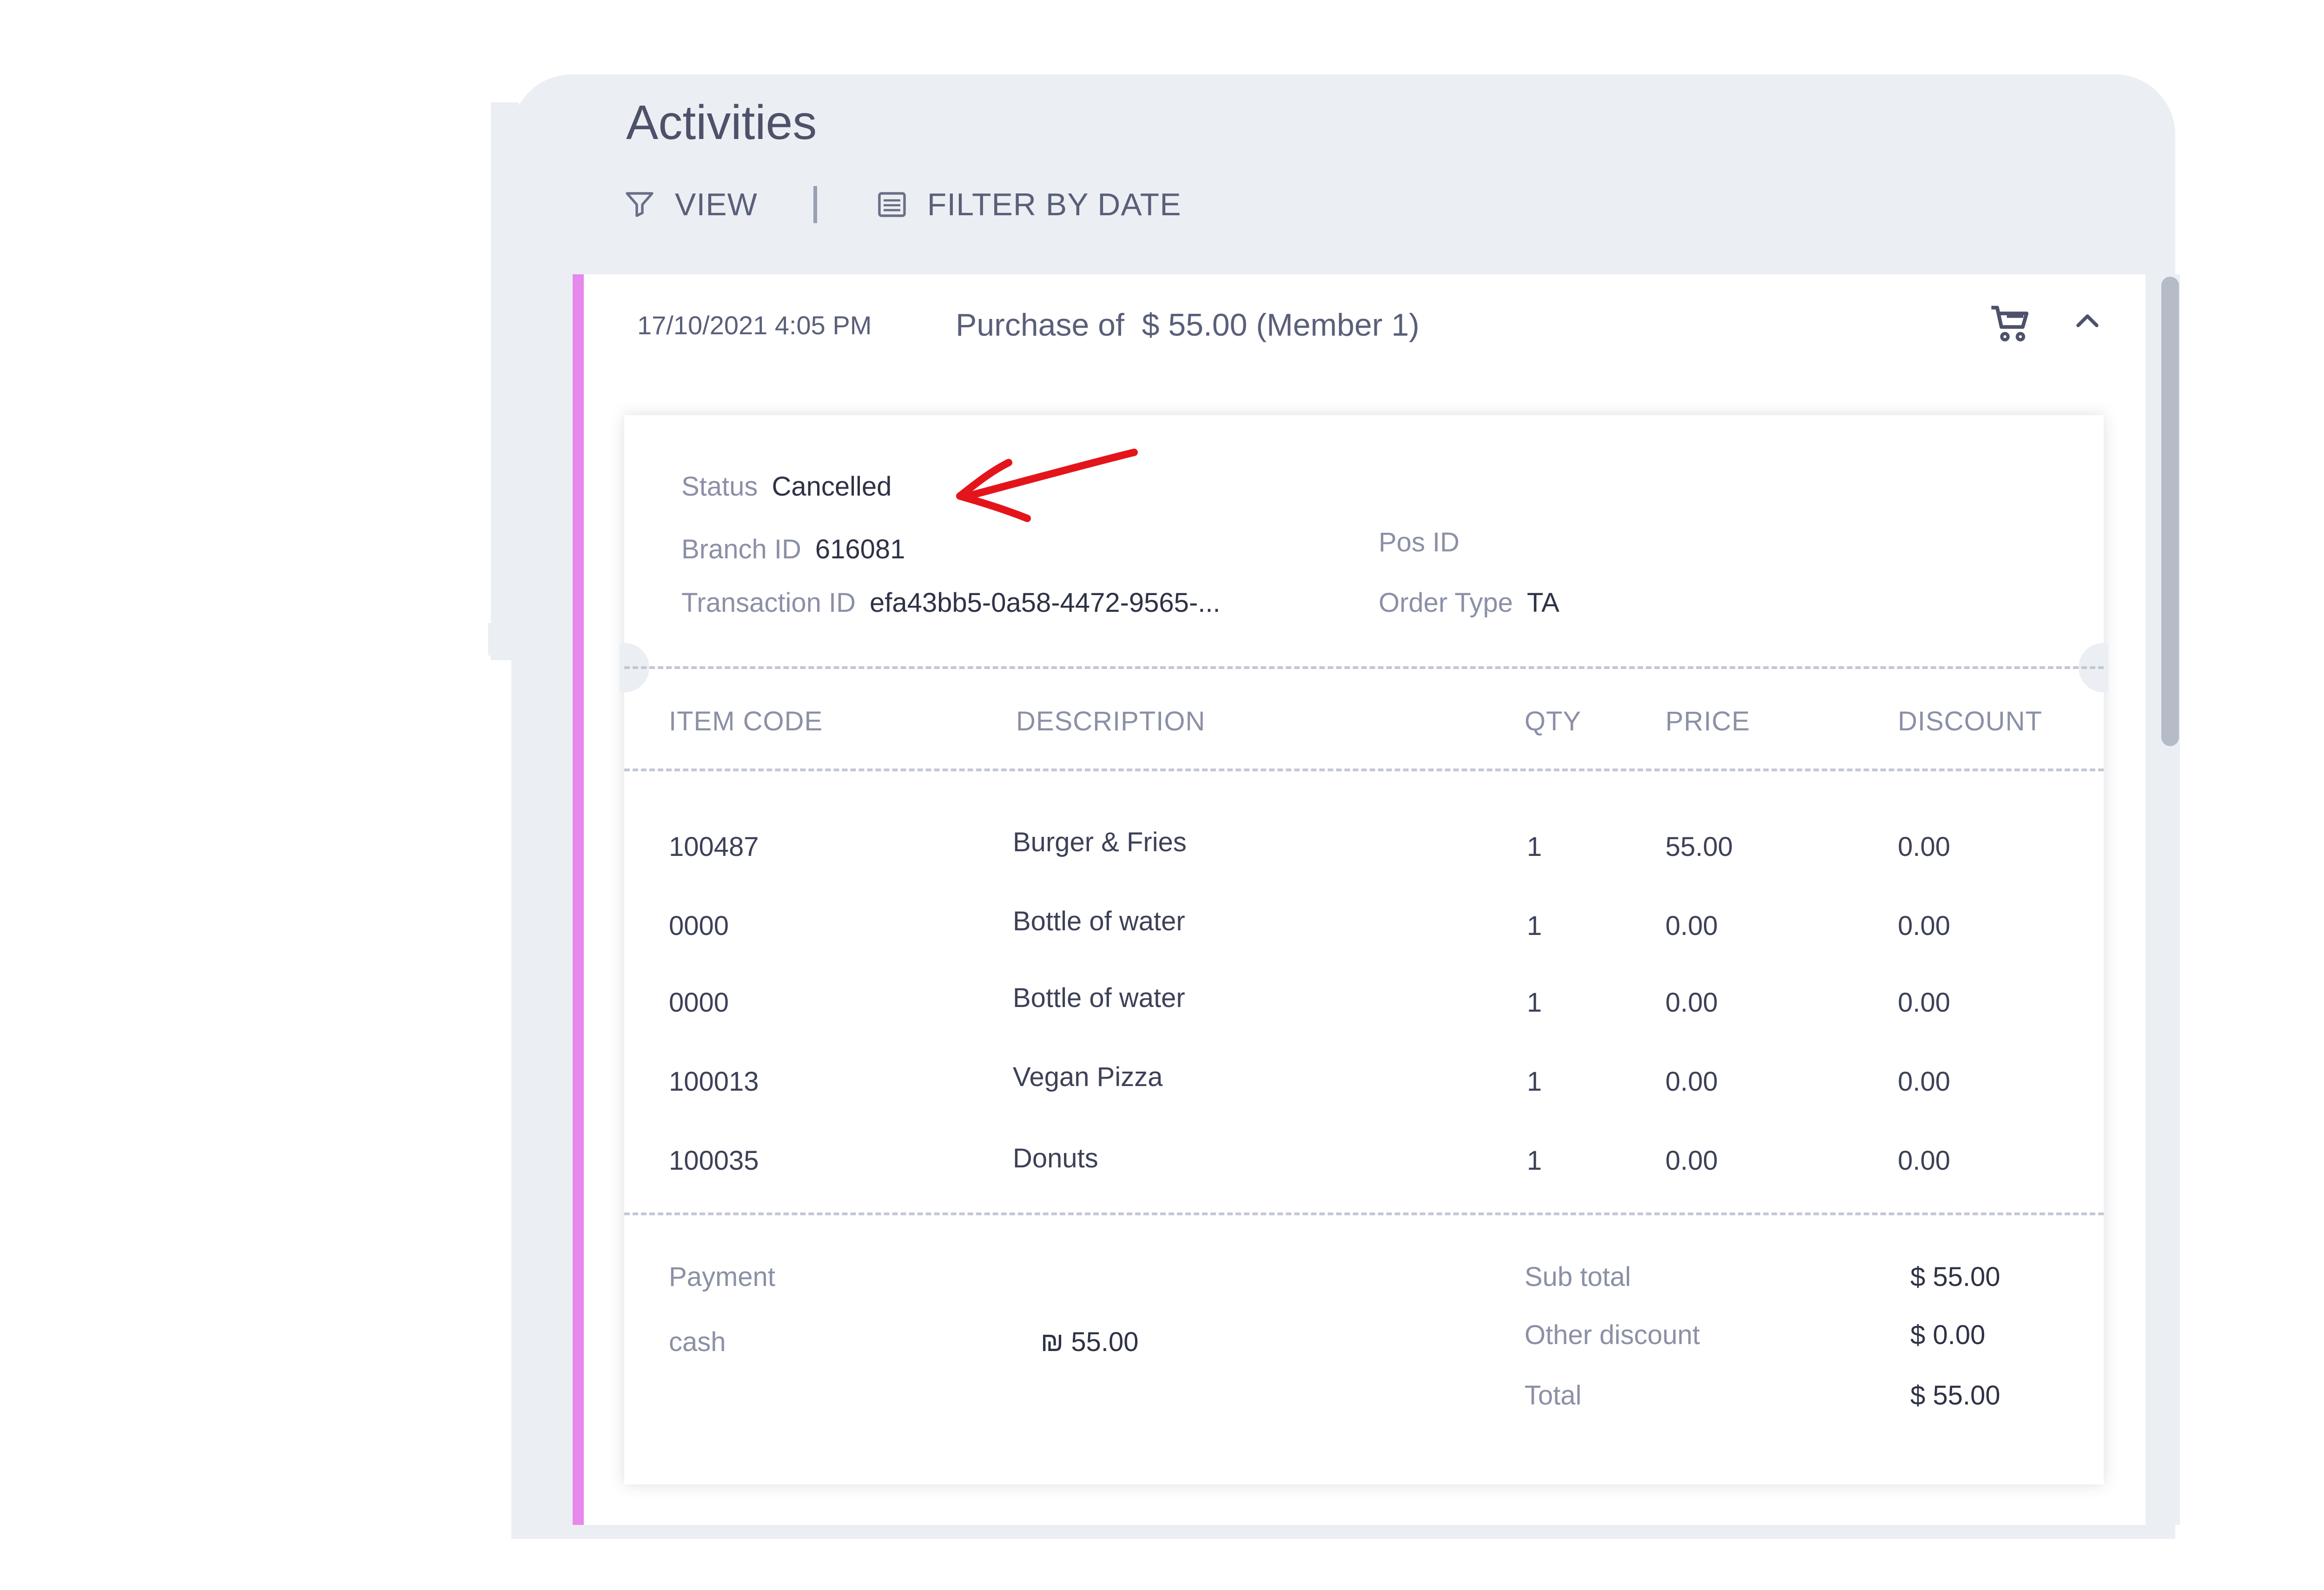  What do you see at coordinates (2010, 323) in the screenshot?
I see `shopping-cart-icon` at bounding box center [2010, 323].